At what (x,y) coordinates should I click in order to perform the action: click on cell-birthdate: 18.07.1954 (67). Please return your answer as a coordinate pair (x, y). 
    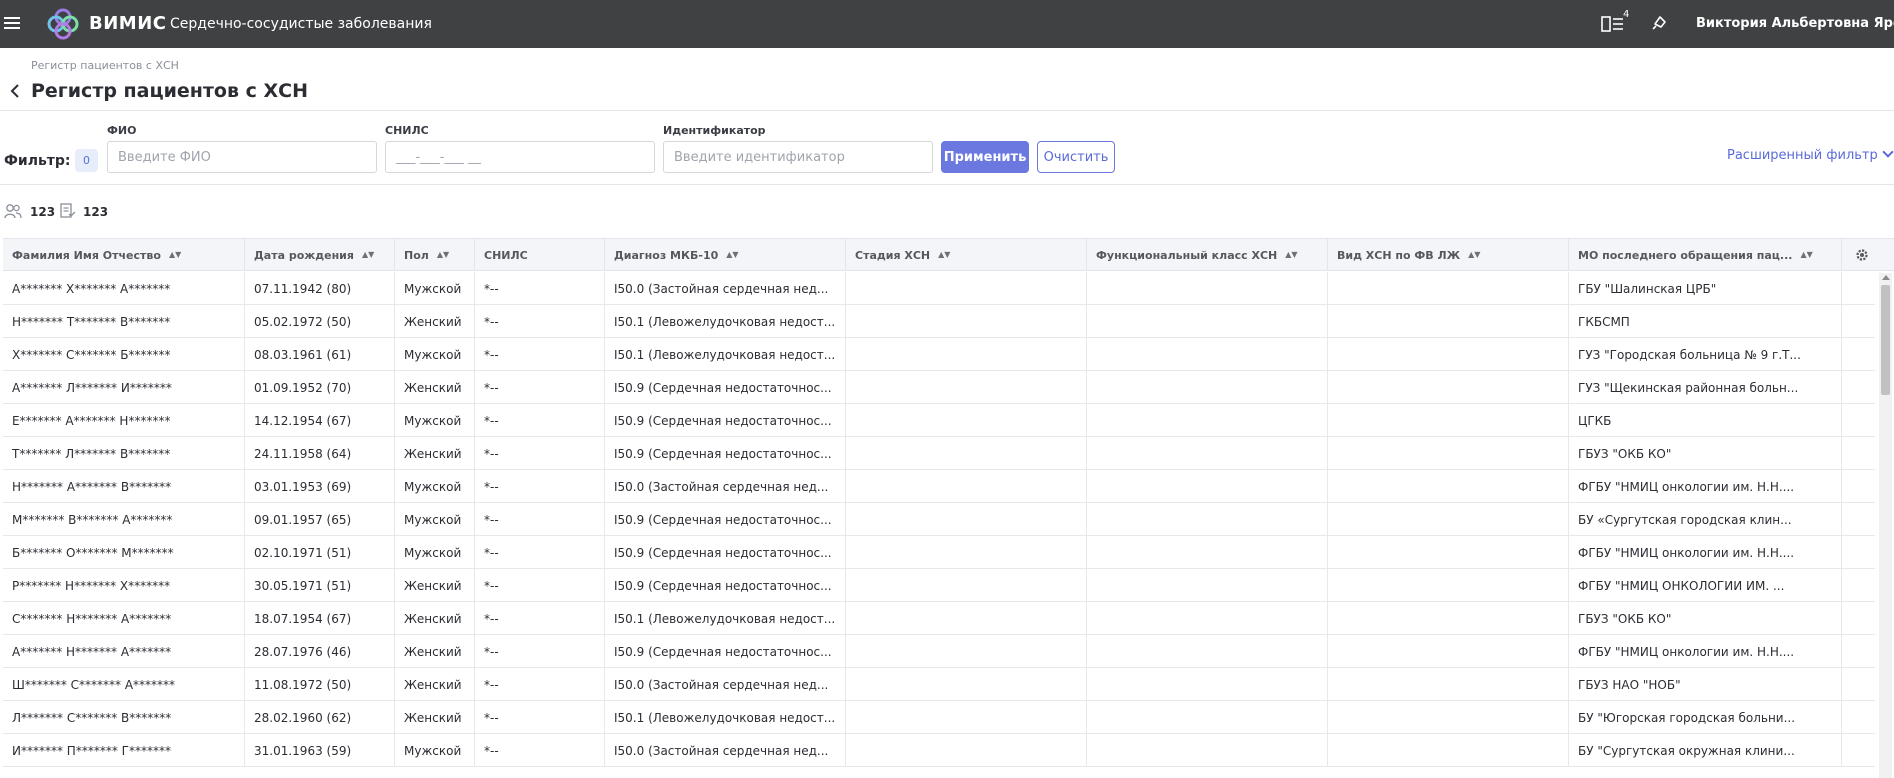
    Looking at the image, I should click on (320, 618).